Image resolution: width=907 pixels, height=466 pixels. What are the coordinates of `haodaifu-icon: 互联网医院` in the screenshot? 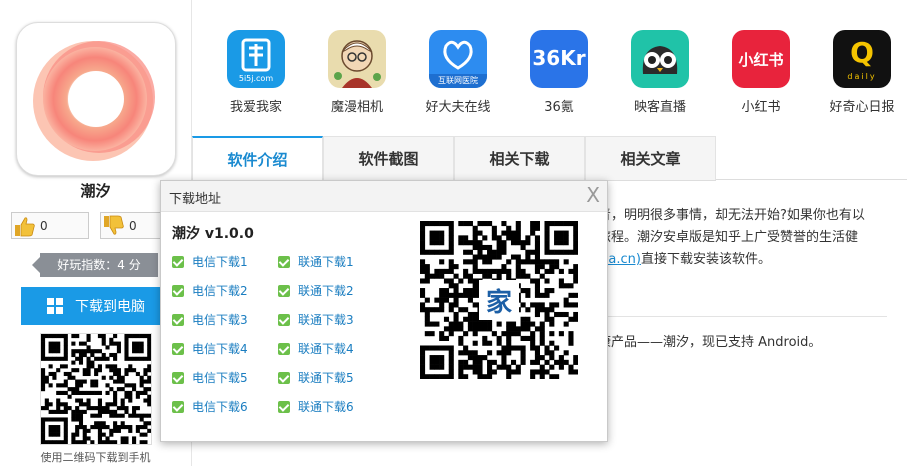 It's located at (458, 59).